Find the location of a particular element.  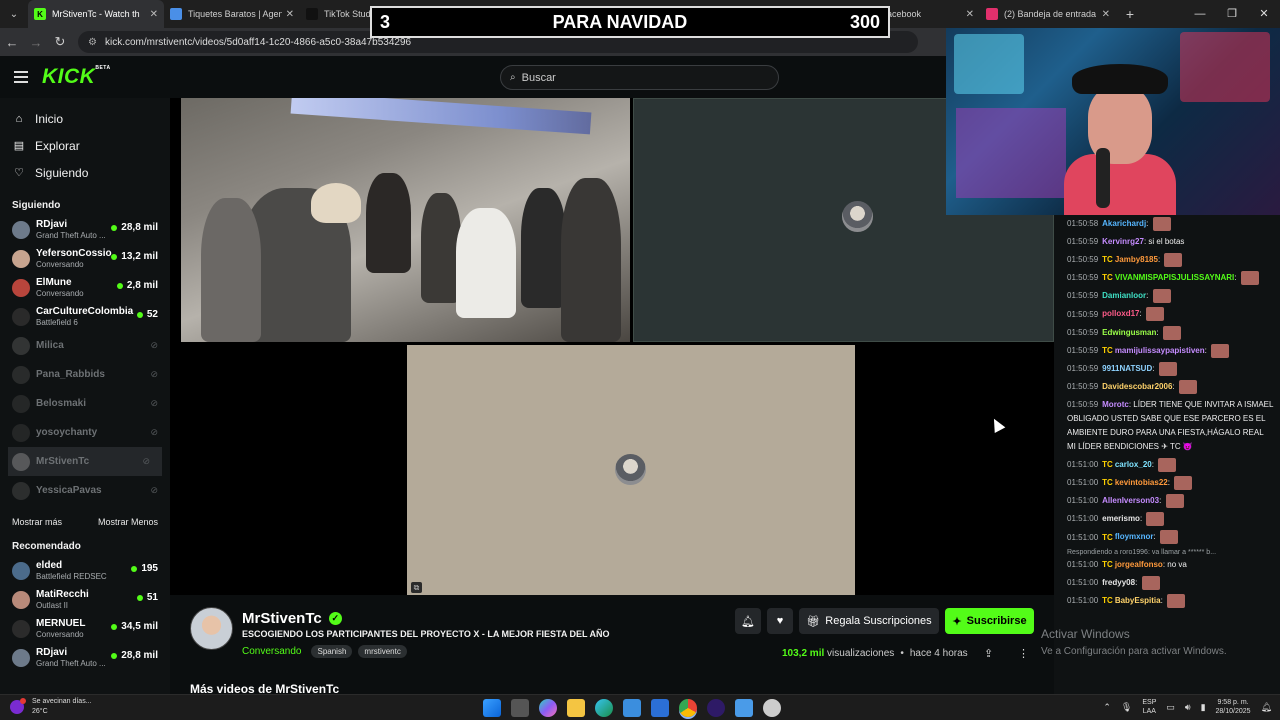

channel-item: YessicaPavas ⊘ is located at coordinates (85, 490).